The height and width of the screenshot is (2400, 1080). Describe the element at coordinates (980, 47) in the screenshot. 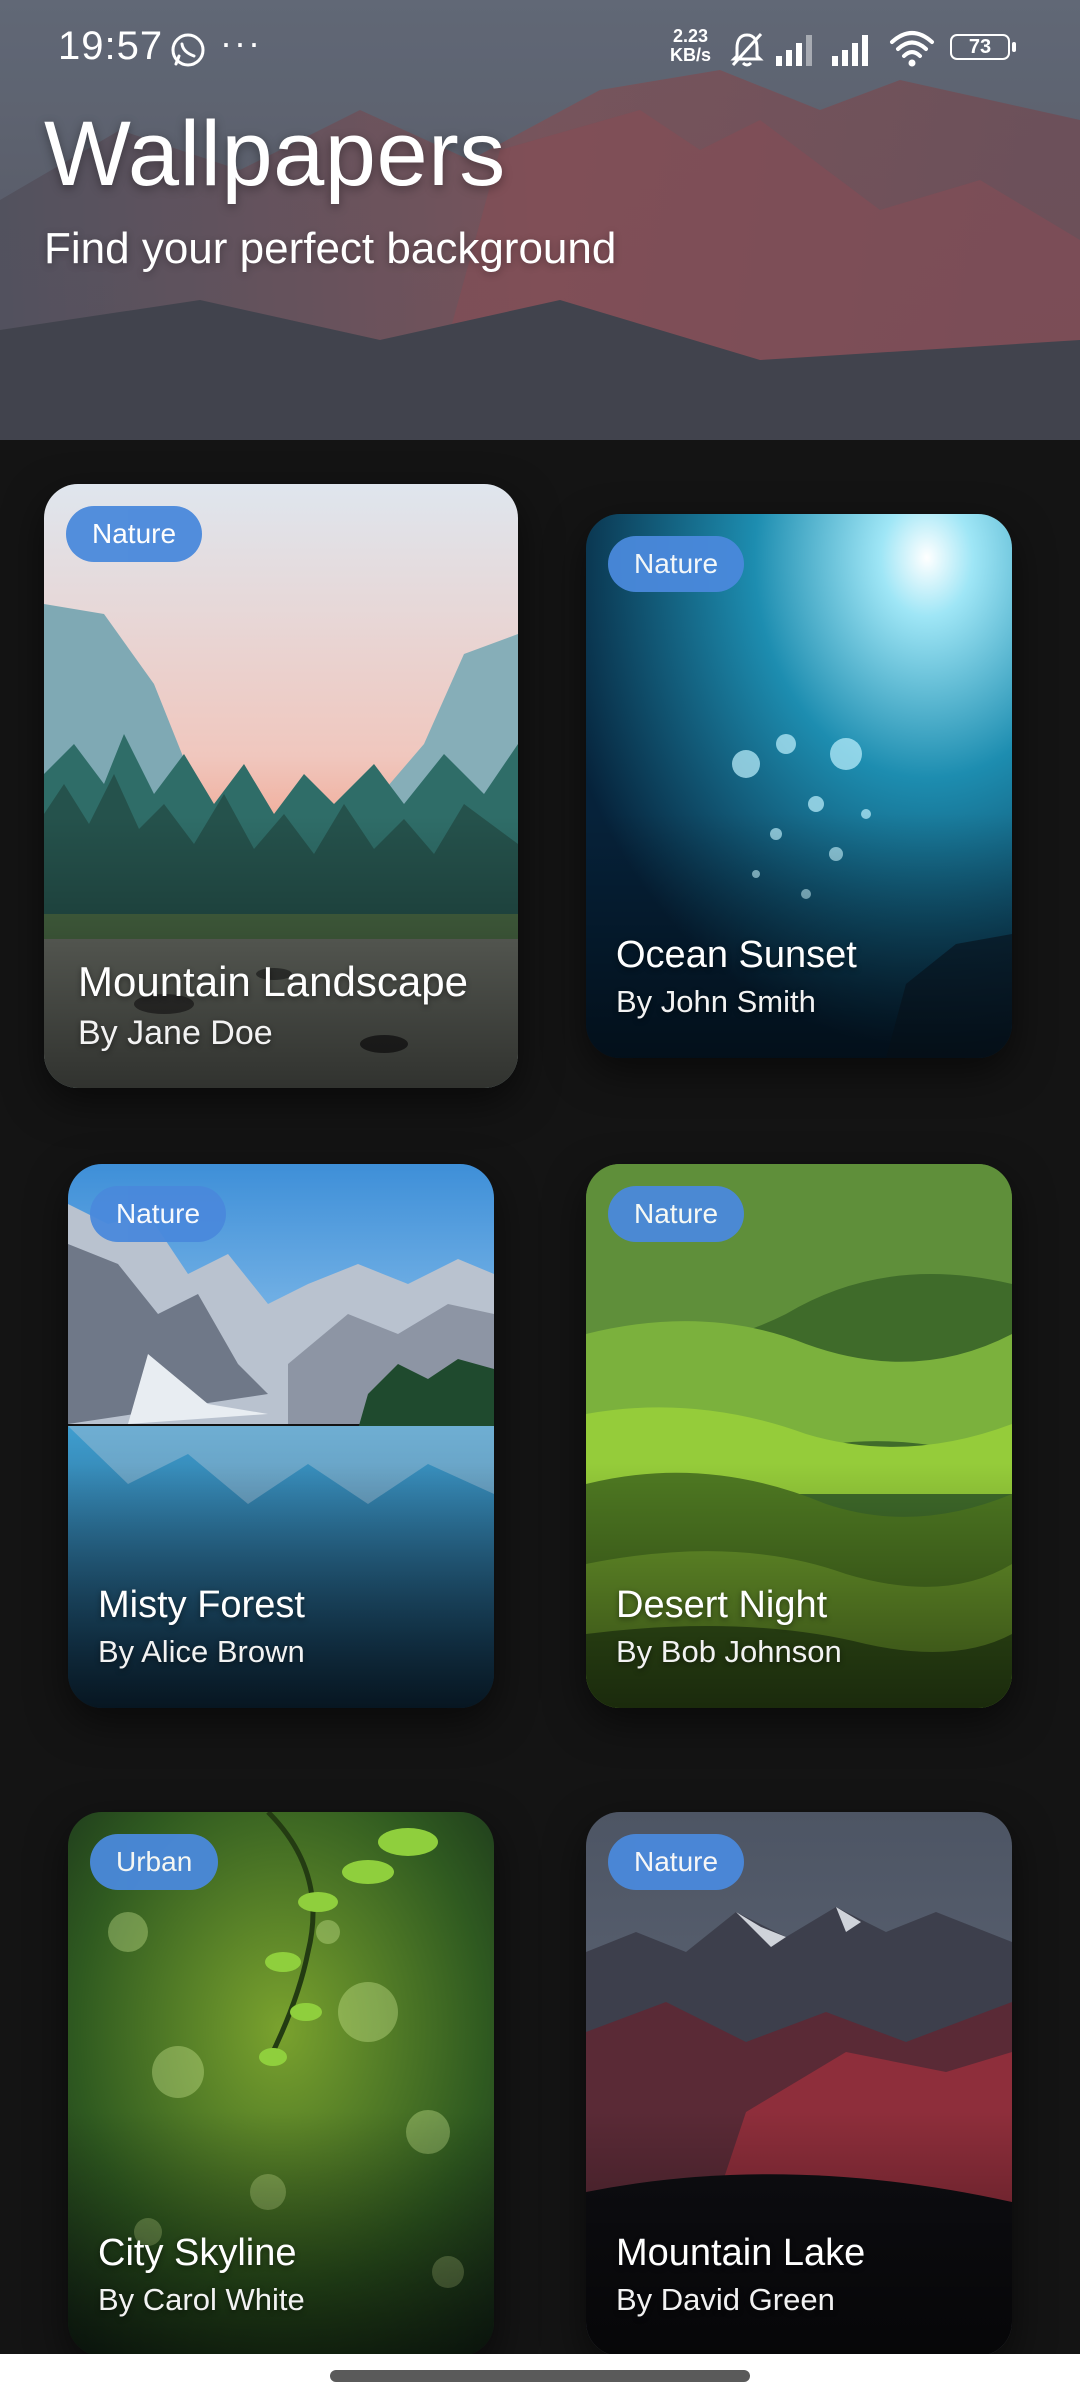

I see `battery-level: 73` at that location.